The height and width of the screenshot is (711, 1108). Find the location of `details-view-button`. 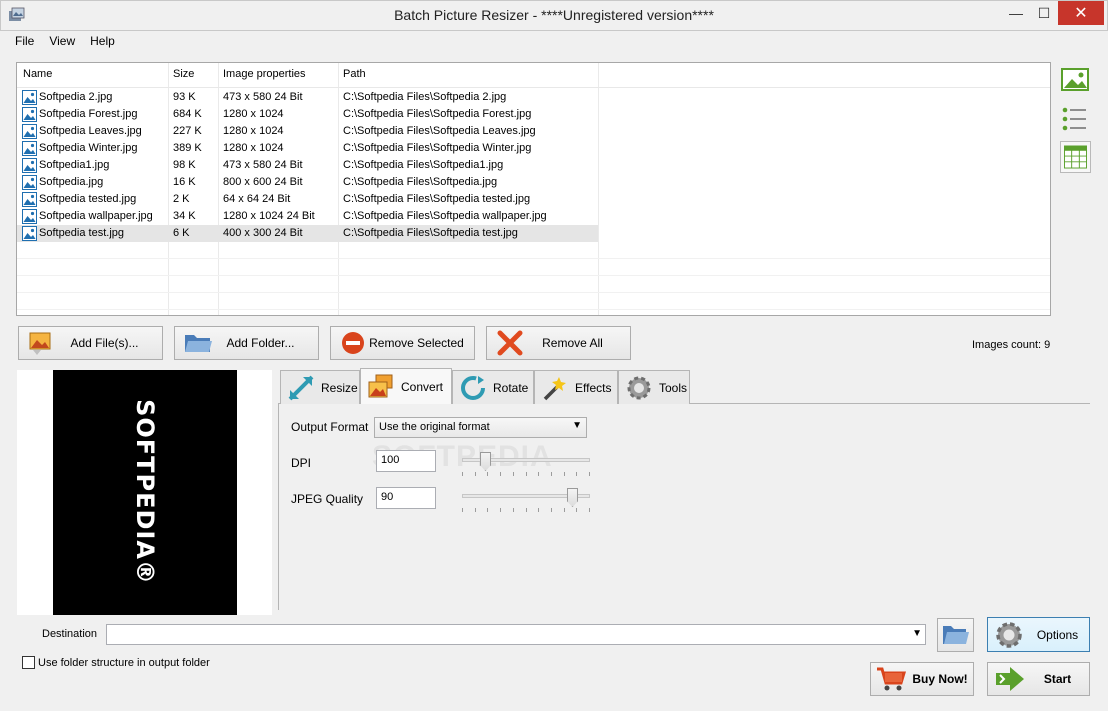

details-view-button is located at coordinates (1075, 157).